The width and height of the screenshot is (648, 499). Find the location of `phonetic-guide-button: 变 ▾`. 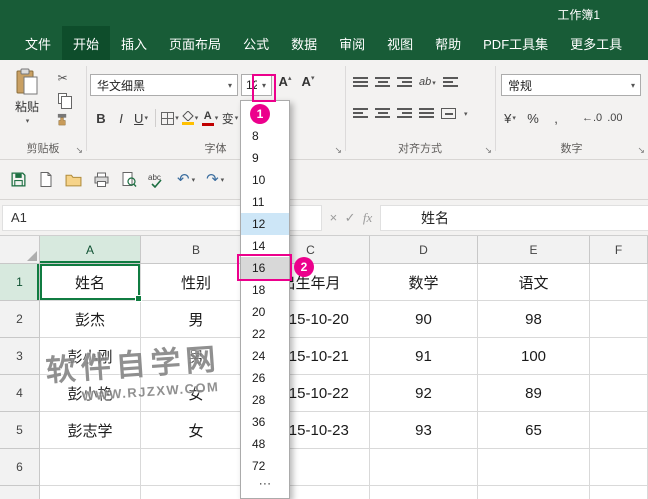

phonetic-guide-button: 变 ▾ is located at coordinates (230, 118).